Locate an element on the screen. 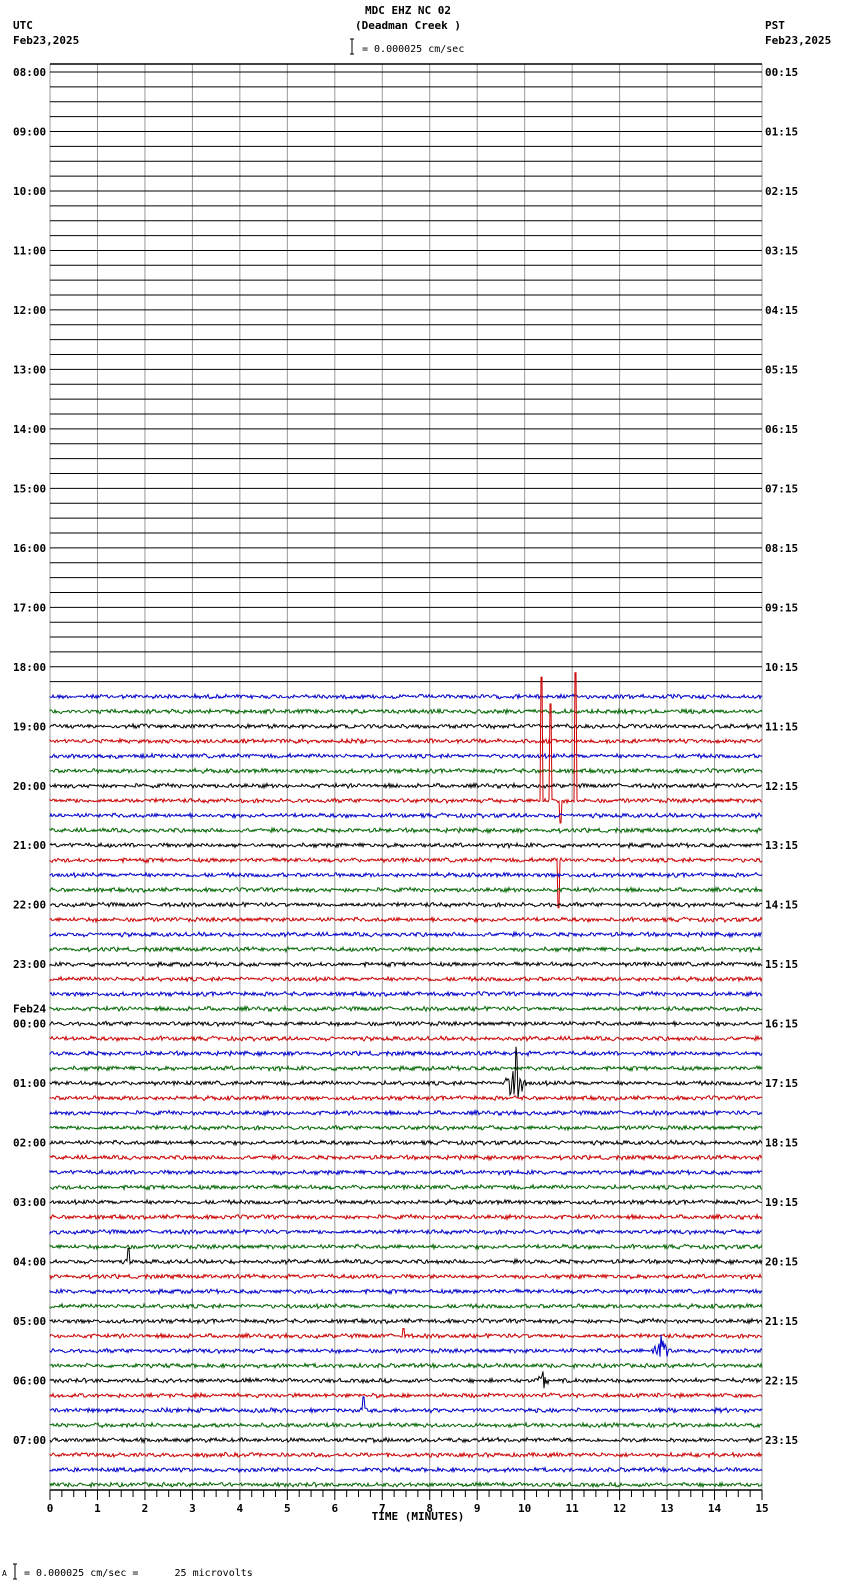 This screenshot has width=850, height=1584. x-tick-label: 14 is located at coordinates (715, 1508).